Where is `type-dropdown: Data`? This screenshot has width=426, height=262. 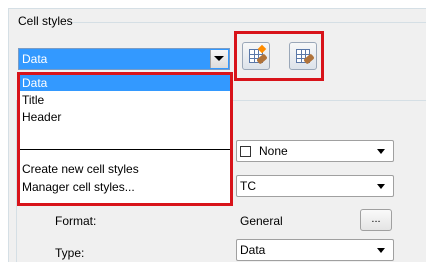 type-dropdown: Data is located at coordinates (315, 250).